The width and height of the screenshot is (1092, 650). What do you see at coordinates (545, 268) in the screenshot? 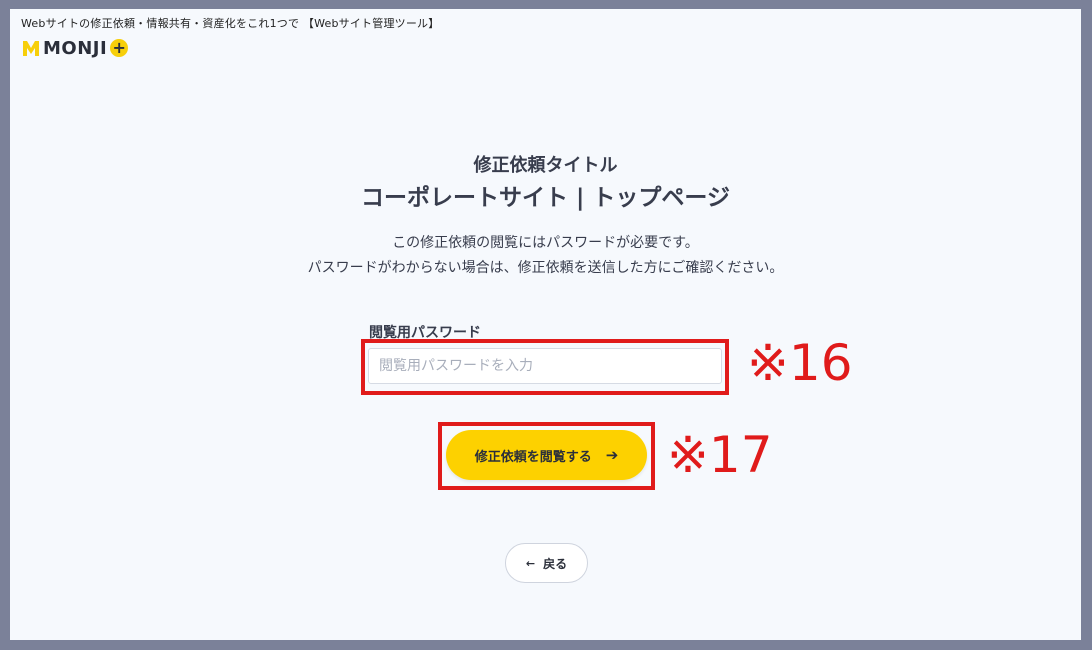
I see `description-line-2: パスワードがわからない場合は、修正依頼を送信した方にご確認ください。` at bounding box center [545, 268].